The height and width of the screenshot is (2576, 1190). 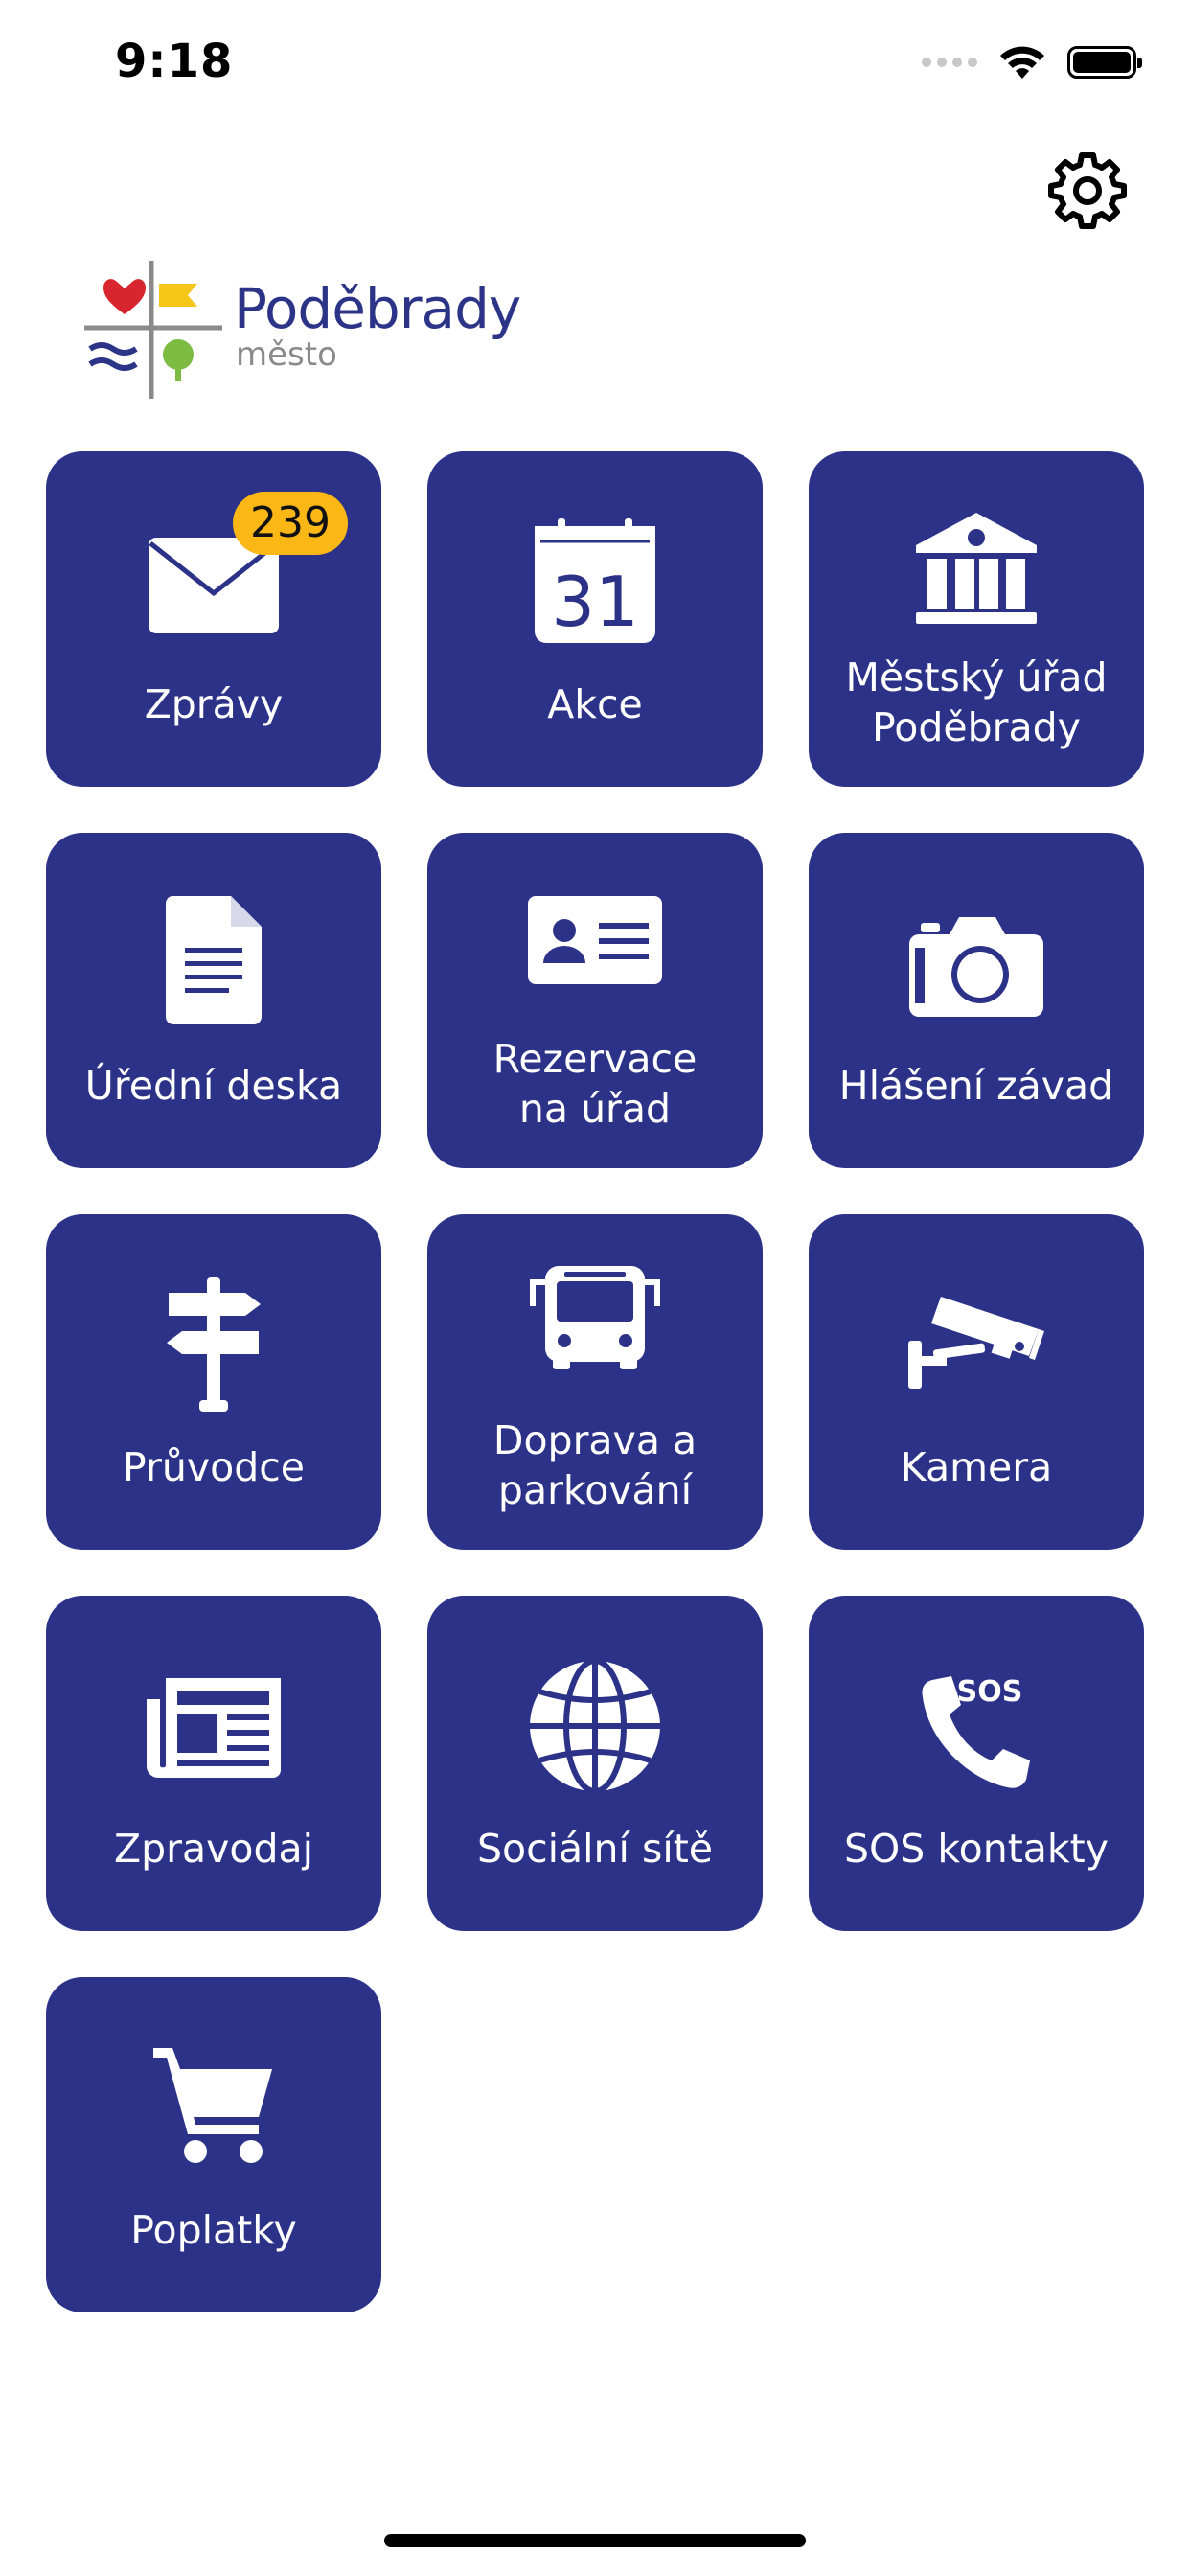 What do you see at coordinates (595, 1726) in the screenshot?
I see `globe-icon` at bounding box center [595, 1726].